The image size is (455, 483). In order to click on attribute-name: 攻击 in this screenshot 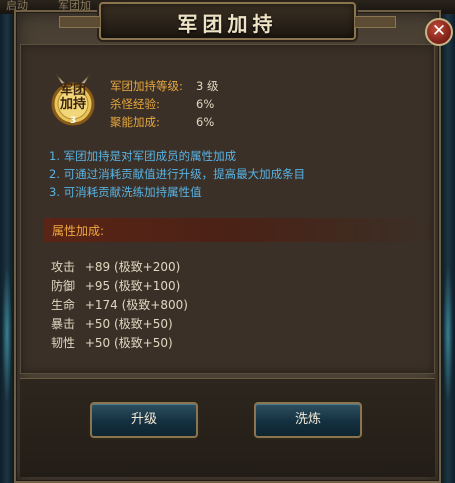, I will do `click(63, 267)`.